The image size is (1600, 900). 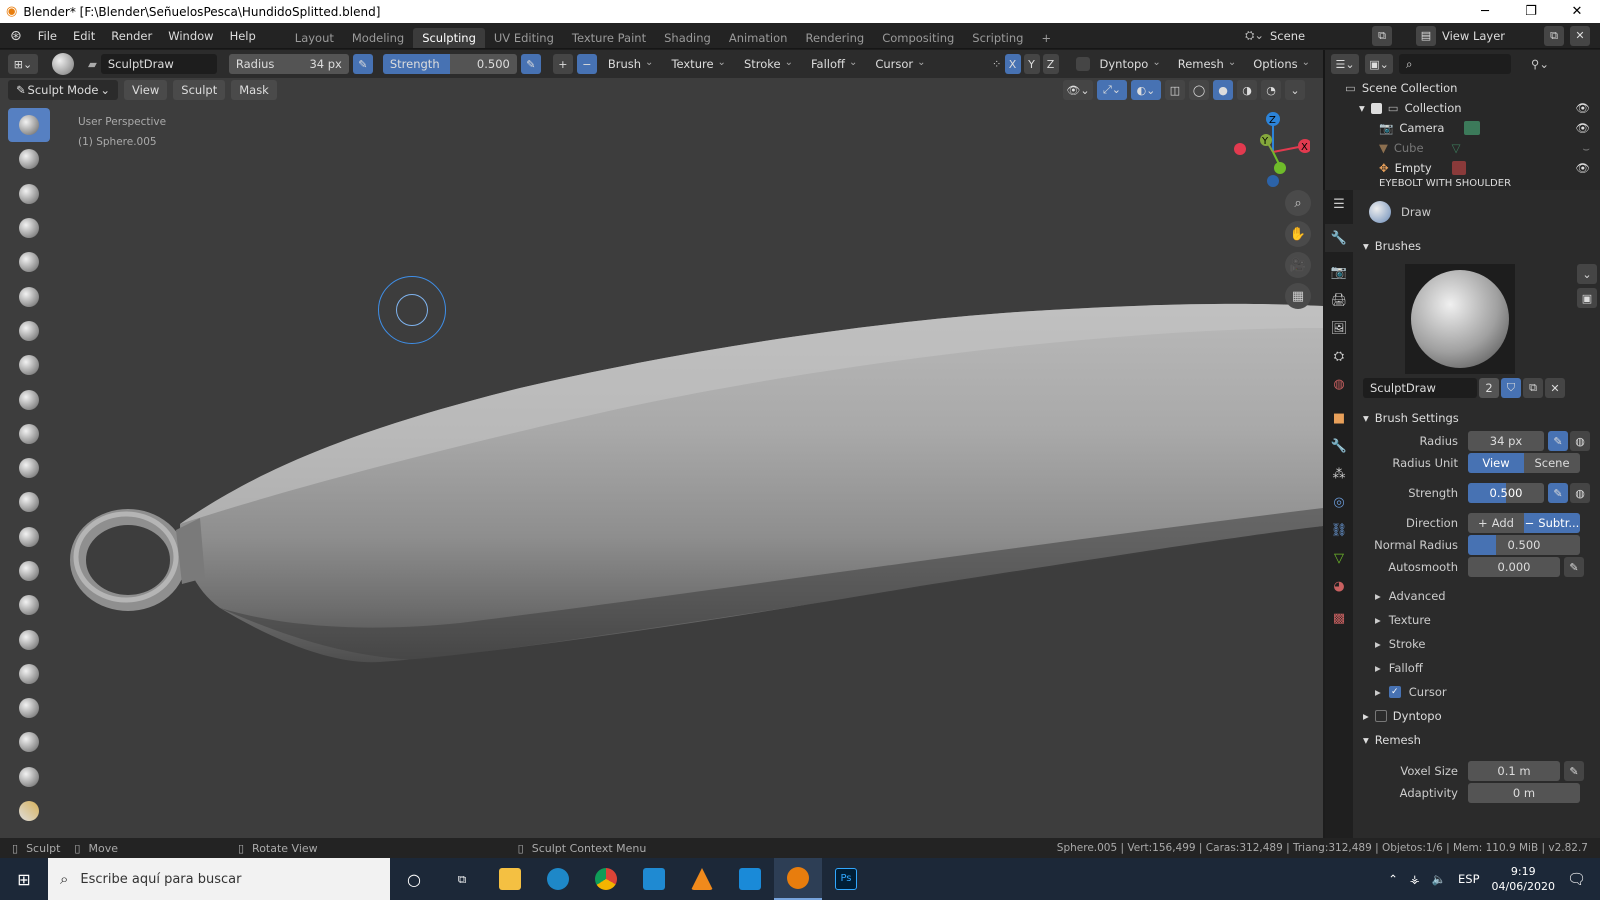 I want to click on tab-layout: Layout, so click(x=314, y=38).